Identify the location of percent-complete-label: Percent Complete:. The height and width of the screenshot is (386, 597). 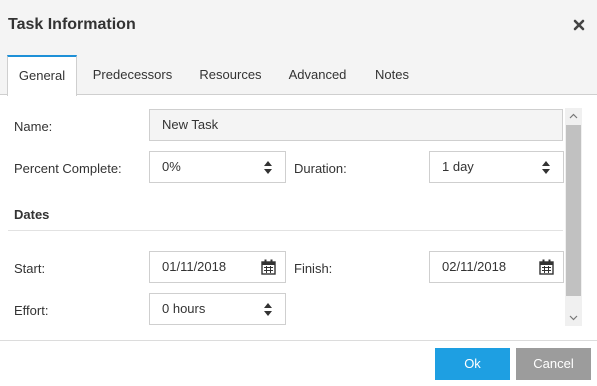
(68, 168).